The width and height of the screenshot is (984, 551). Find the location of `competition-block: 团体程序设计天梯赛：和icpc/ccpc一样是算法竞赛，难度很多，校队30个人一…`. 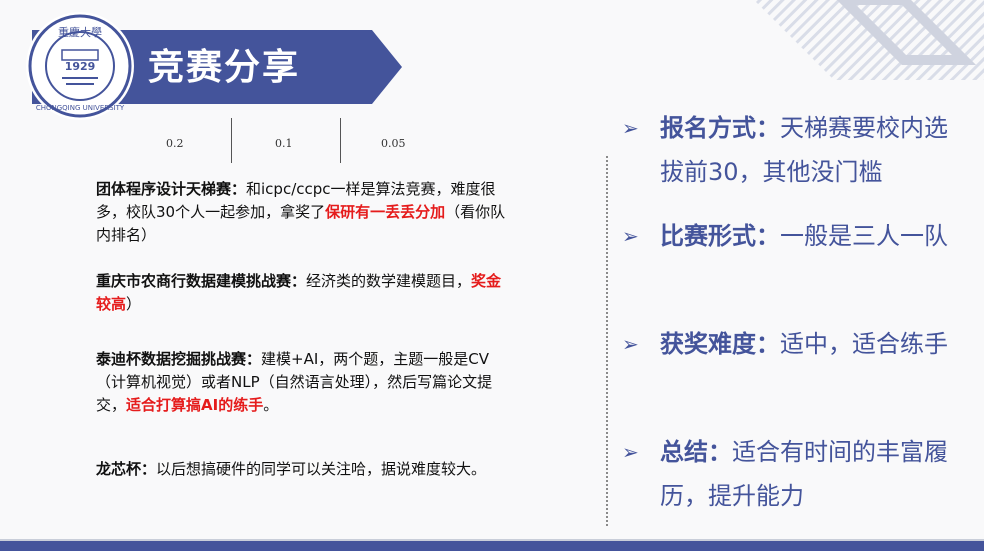

competition-block: 团体程序设计天梯赛：和icpc/ccpc一样是算法竞赛，难度很多，校队30个人一… is located at coordinates (306, 212).